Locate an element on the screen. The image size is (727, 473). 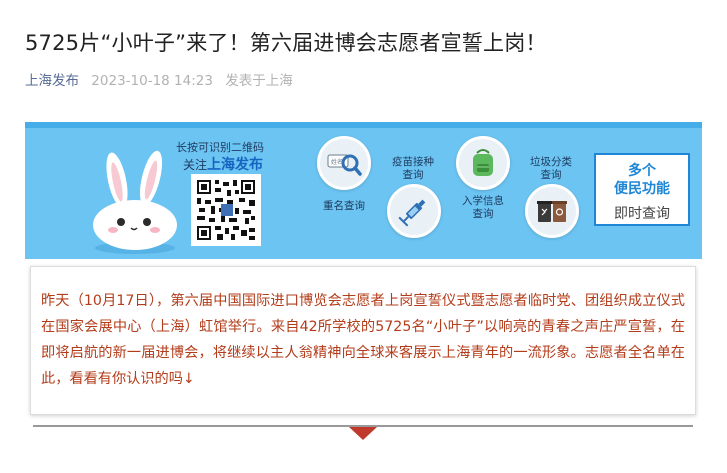
qr-code-icon is located at coordinates (226, 210).